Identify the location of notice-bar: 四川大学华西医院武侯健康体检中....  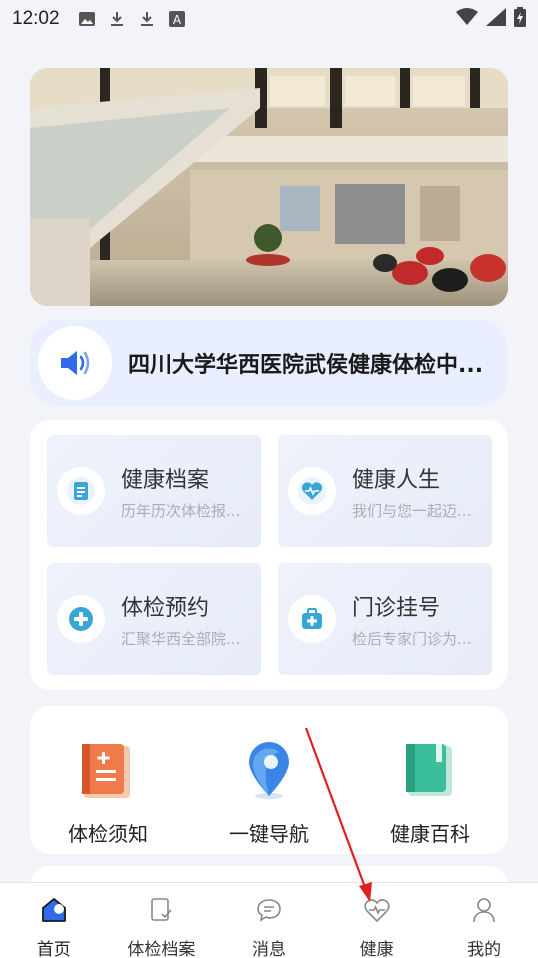
(269, 363).